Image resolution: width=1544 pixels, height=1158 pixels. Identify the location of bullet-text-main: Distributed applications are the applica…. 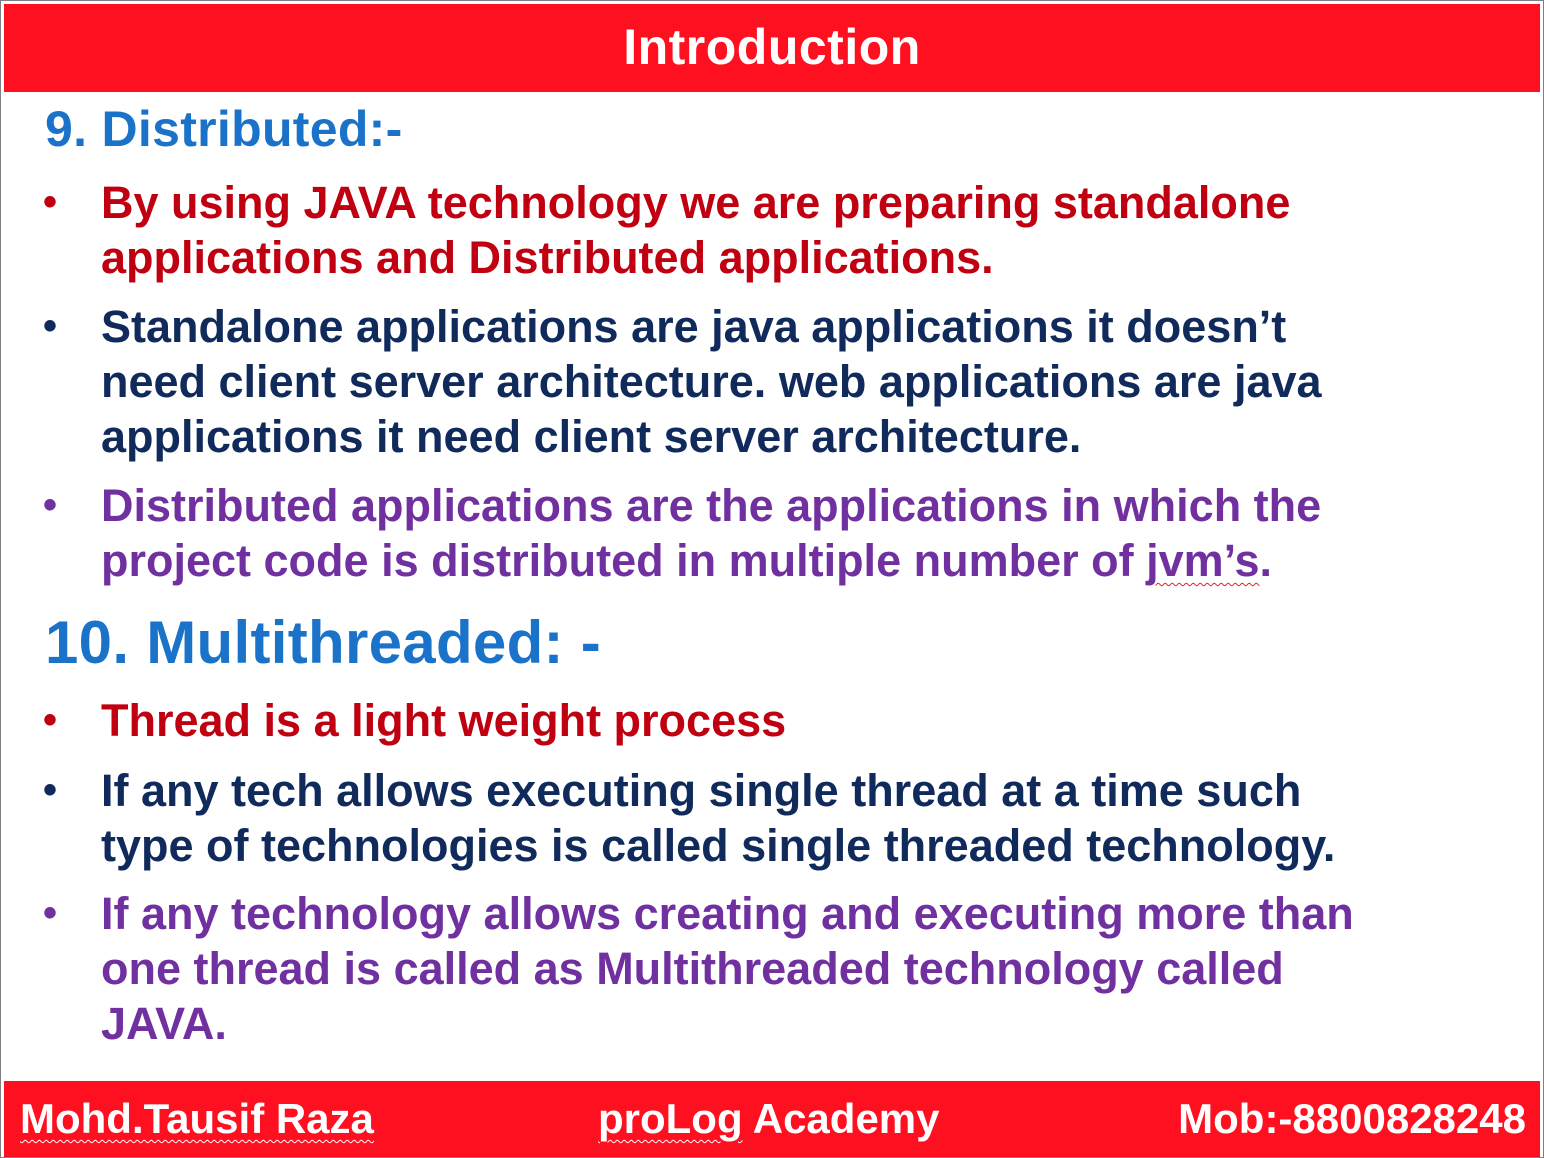
(711, 533).